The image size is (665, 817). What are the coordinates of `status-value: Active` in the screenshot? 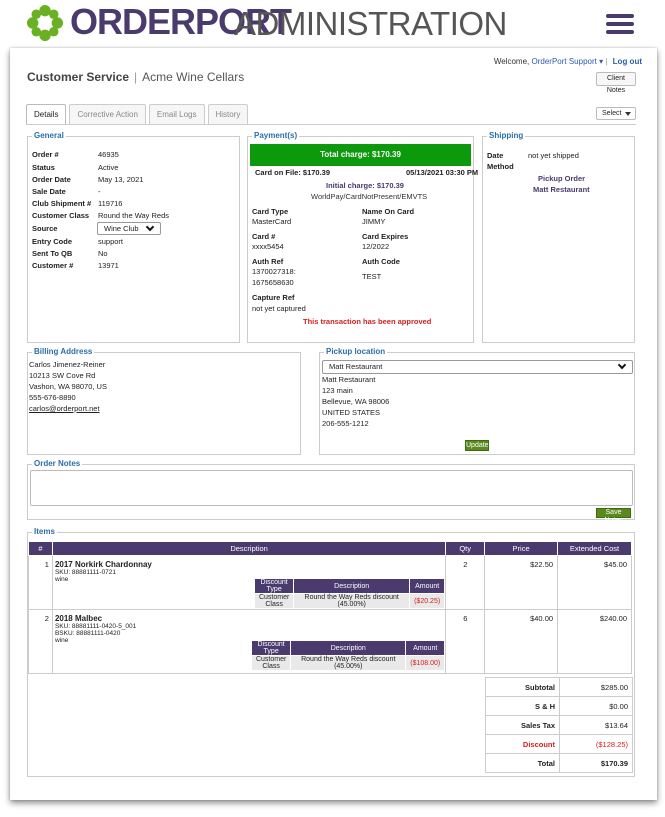 It's located at (108, 167).